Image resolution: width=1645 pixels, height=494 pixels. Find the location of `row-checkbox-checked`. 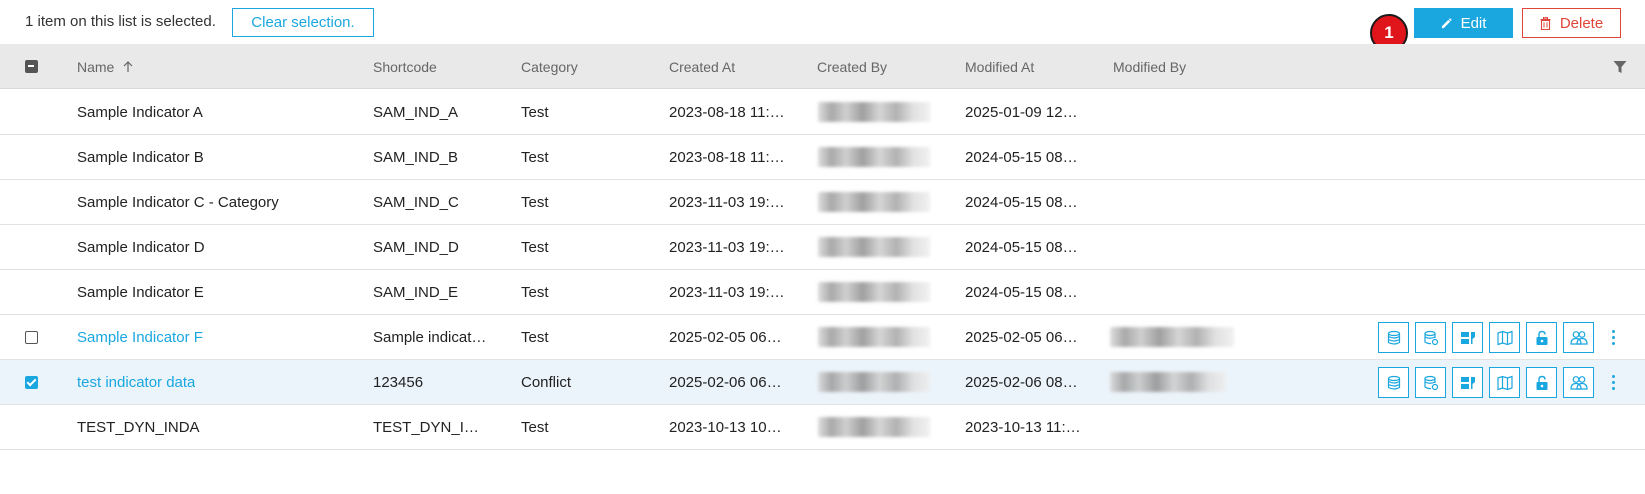

row-checkbox-checked is located at coordinates (31, 382).